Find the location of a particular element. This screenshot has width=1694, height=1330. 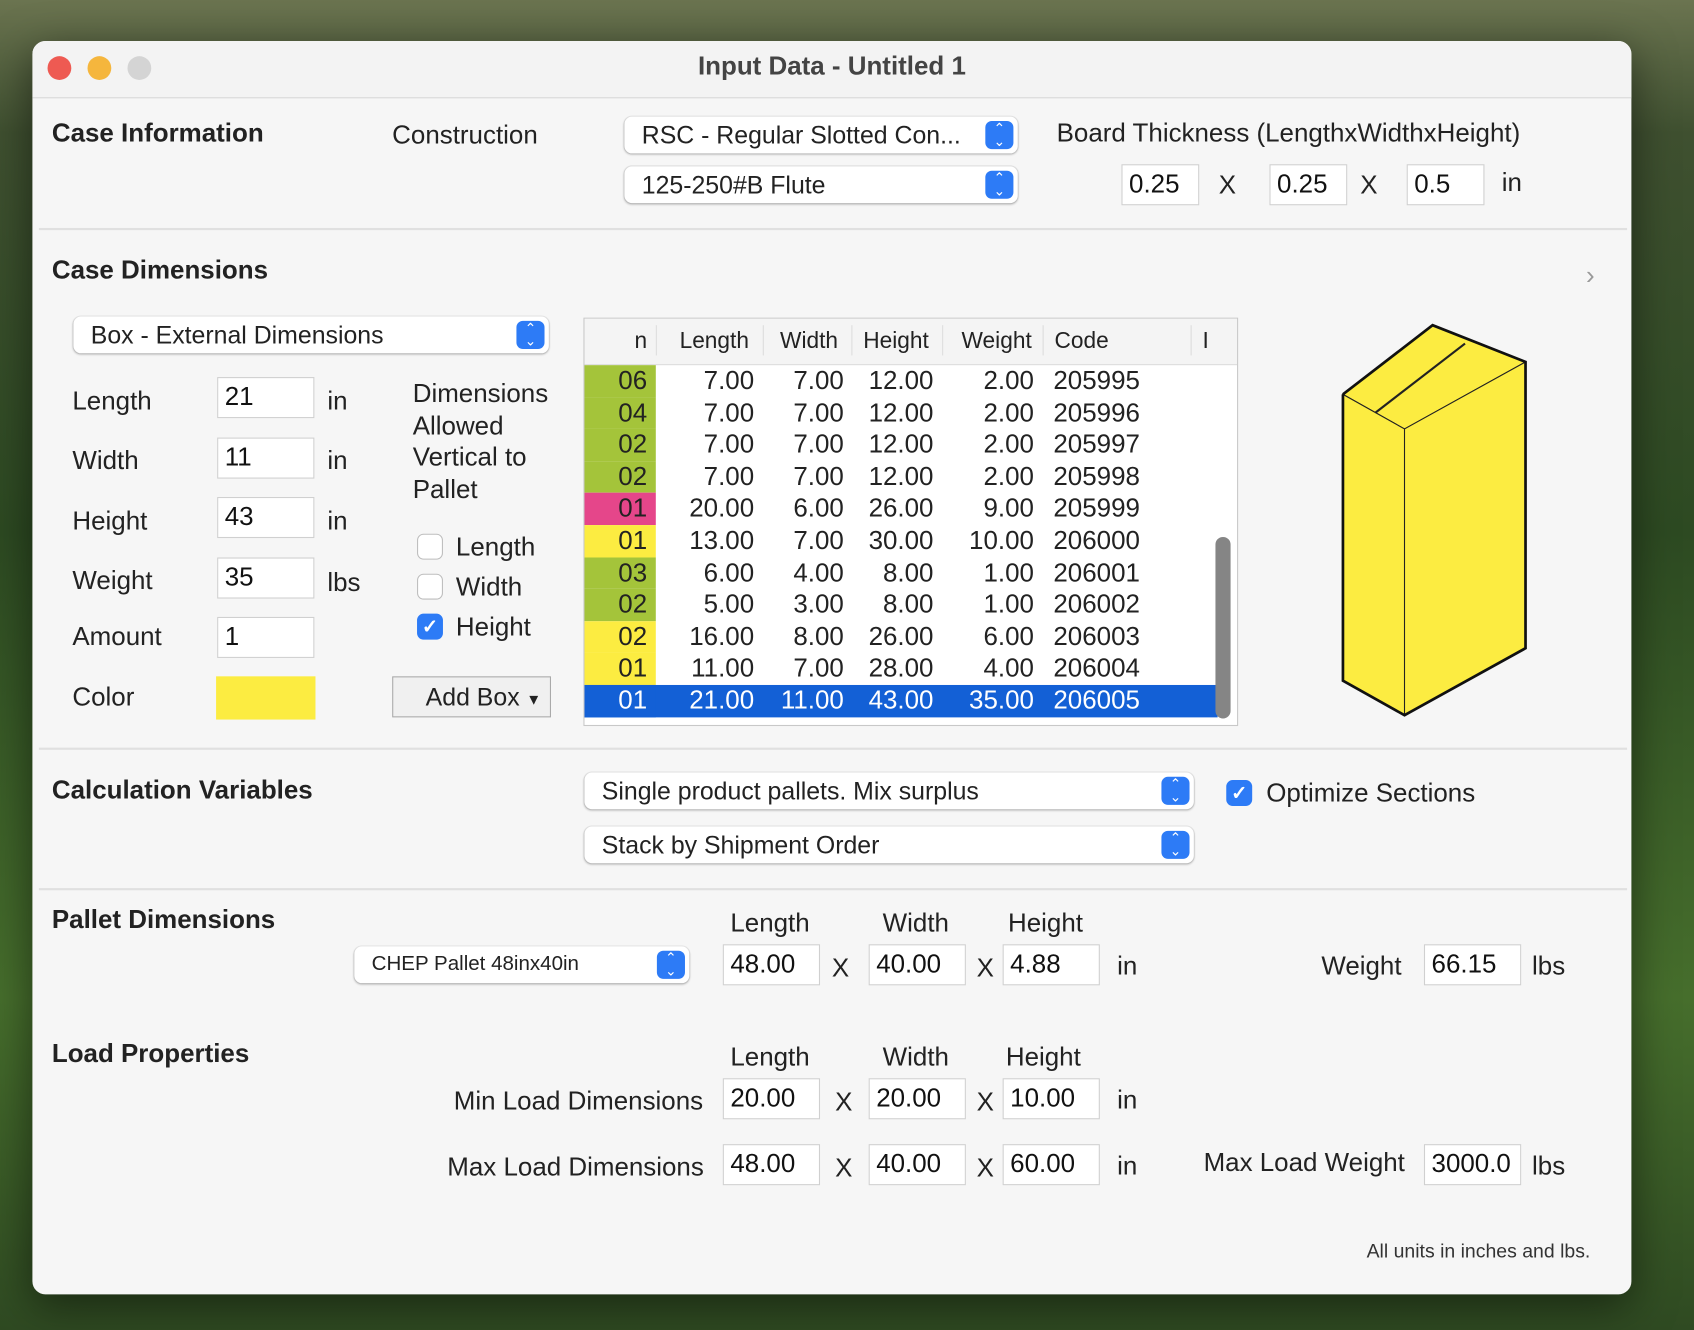

table-row: 01 13.00 7.00 30.00 10.00 206000 is located at coordinates (900, 541).